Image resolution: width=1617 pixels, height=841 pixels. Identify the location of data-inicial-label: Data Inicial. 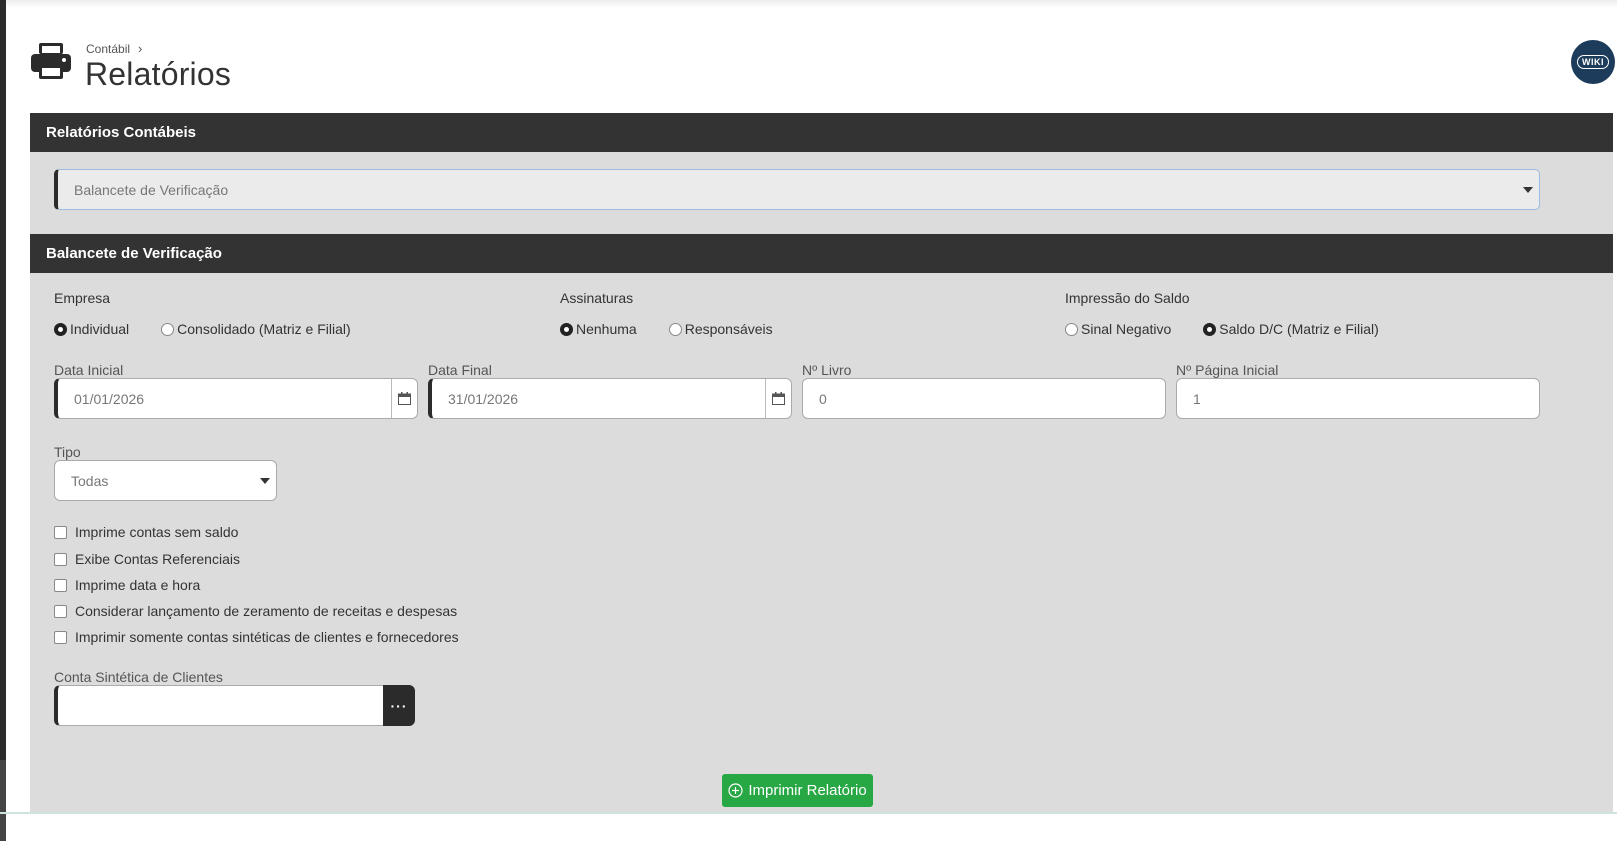
(89, 370).